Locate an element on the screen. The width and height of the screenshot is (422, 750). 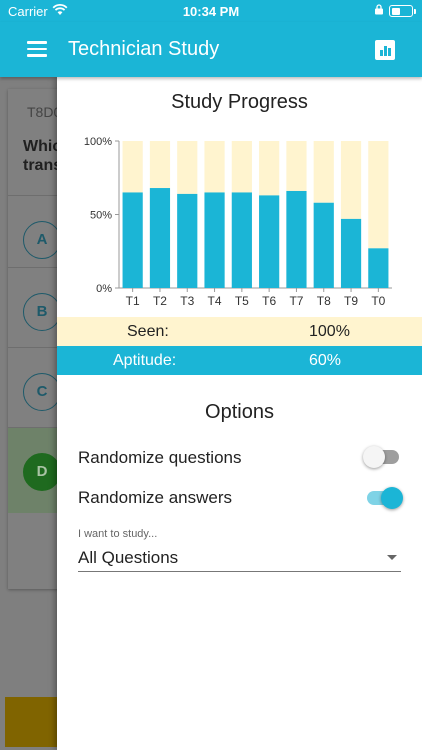
status-bar: Carrier 10:34 PM is located at coordinates (211, 11).